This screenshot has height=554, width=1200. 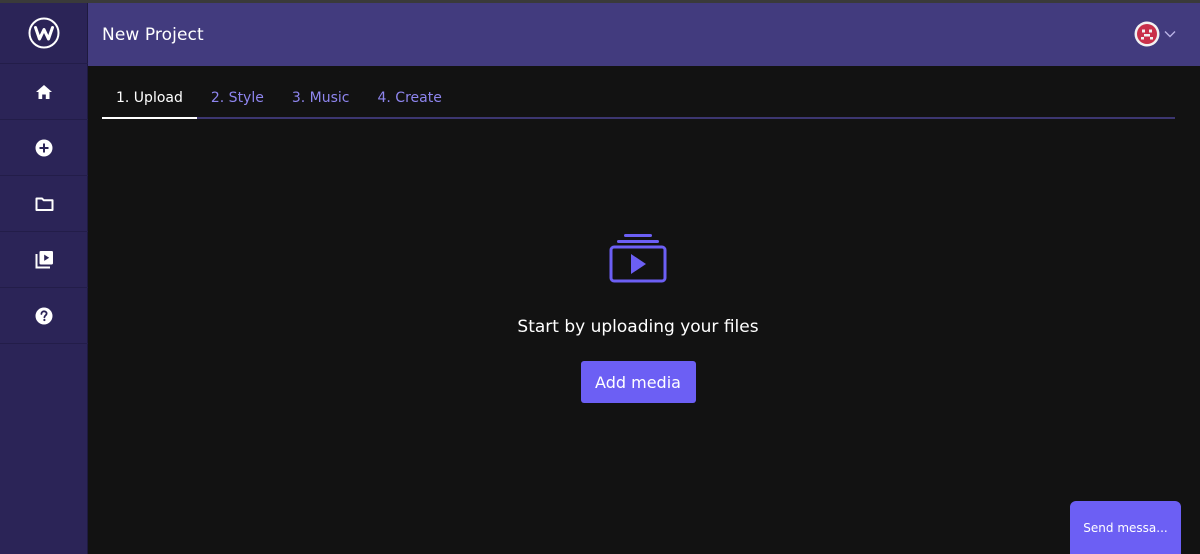 I want to click on folder-icon, so click(x=44, y=204).